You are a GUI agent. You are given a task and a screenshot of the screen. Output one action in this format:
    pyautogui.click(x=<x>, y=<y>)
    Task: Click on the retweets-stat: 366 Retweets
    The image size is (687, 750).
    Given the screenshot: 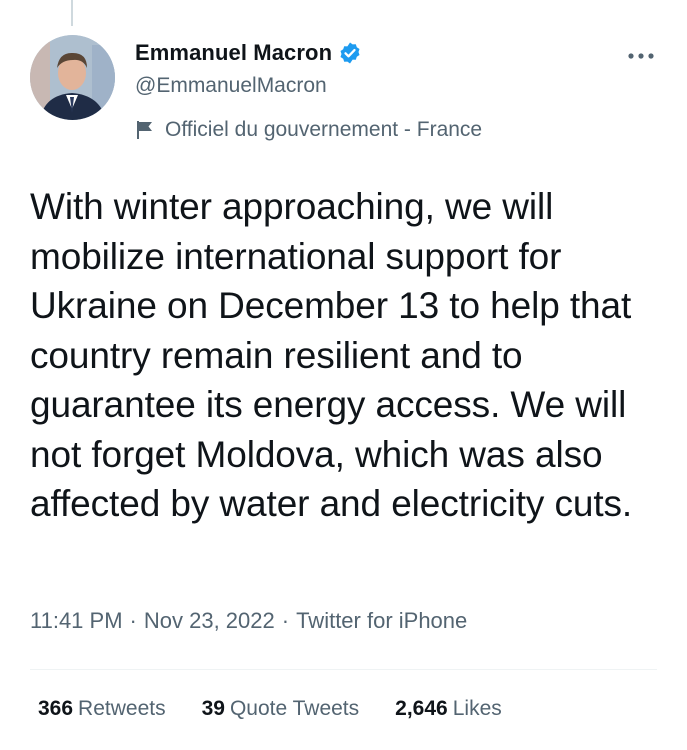 What is the action you would take?
    pyautogui.click(x=102, y=709)
    